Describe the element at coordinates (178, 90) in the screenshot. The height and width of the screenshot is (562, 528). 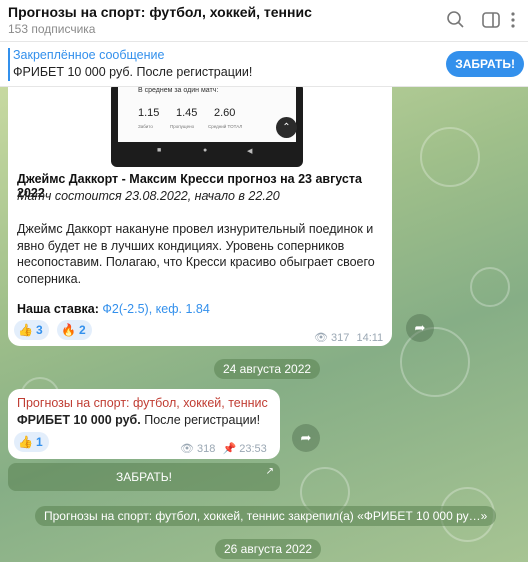
I see `stats-heading: В среднем за один матч:` at that location.